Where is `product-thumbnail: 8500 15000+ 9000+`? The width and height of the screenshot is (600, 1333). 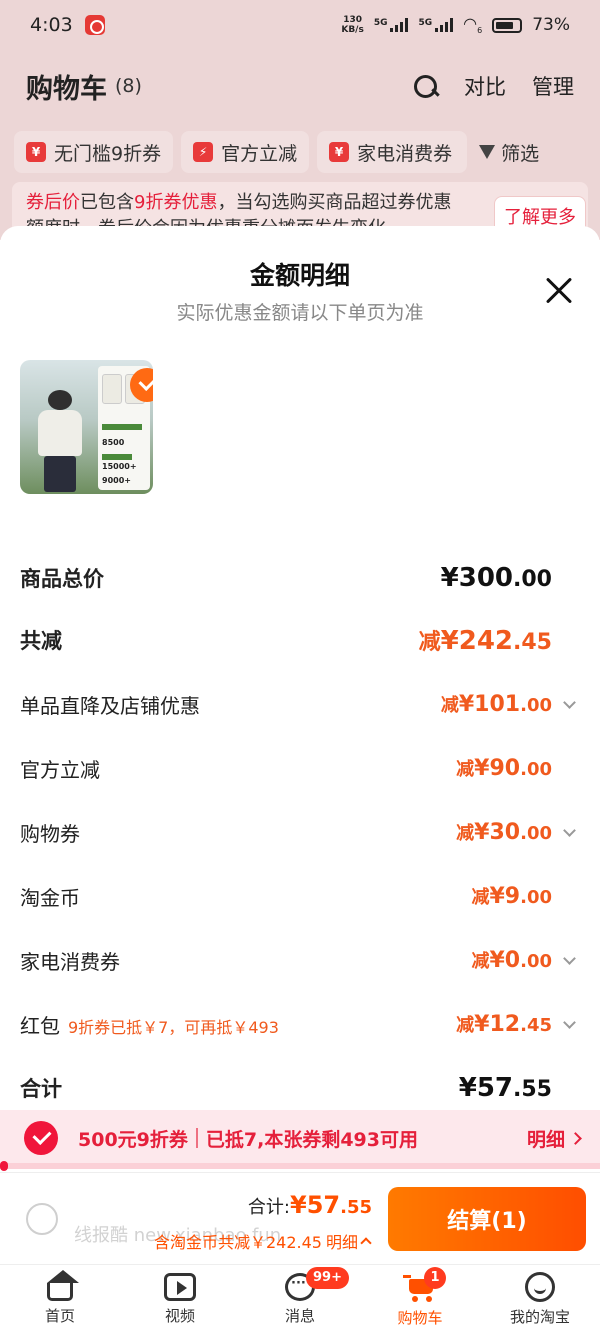
product-thumbnail: 8500 15000+ 9000+ is located at coordinates (86, 427).